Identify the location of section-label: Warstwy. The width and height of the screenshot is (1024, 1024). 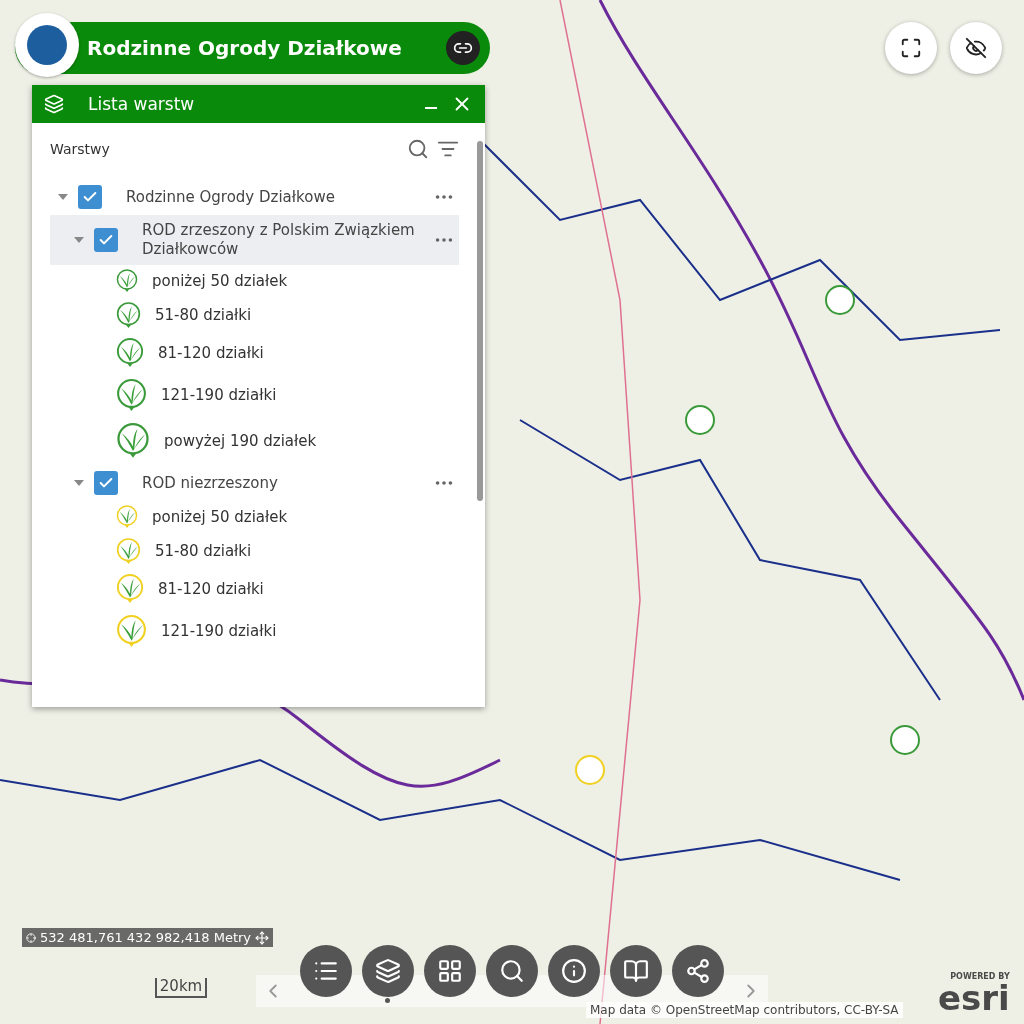
(80, 149).